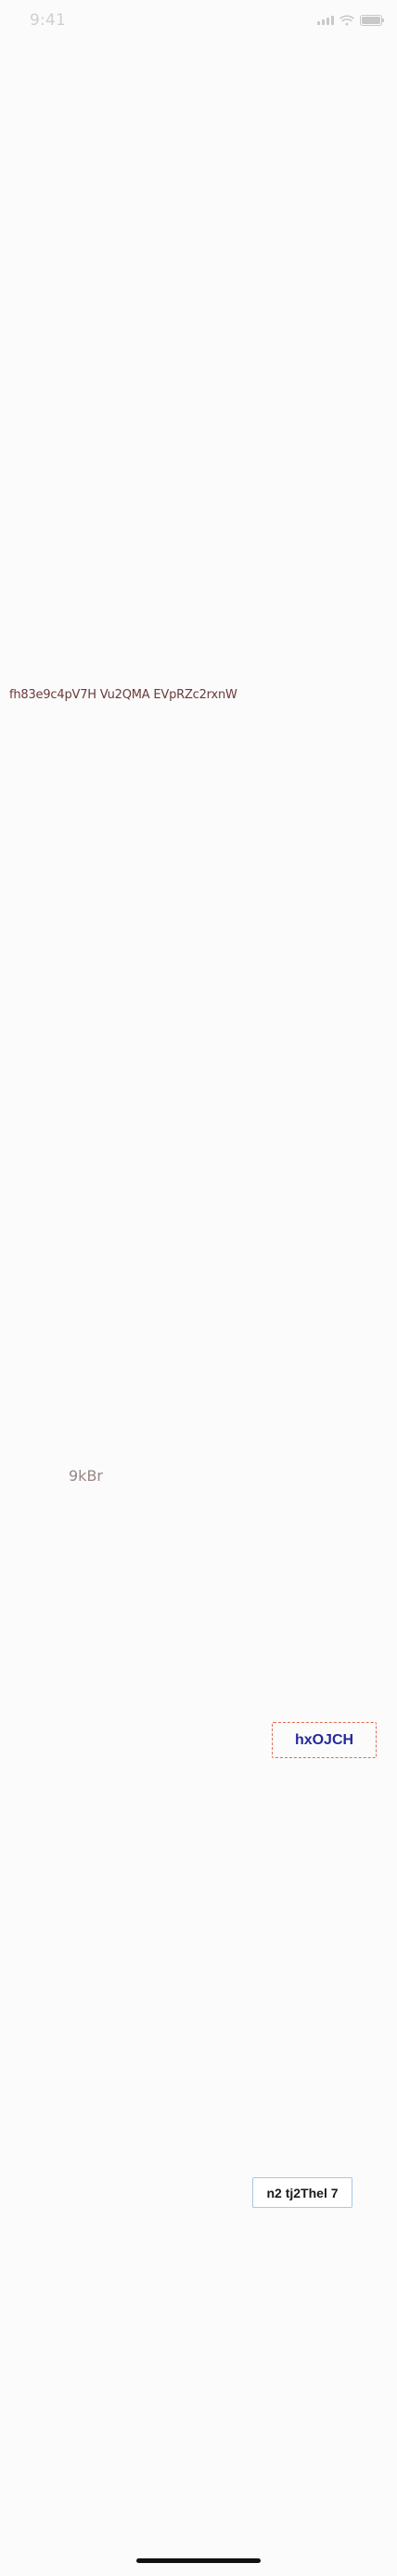  I want to click on home-indicator, so click(198, 2560).